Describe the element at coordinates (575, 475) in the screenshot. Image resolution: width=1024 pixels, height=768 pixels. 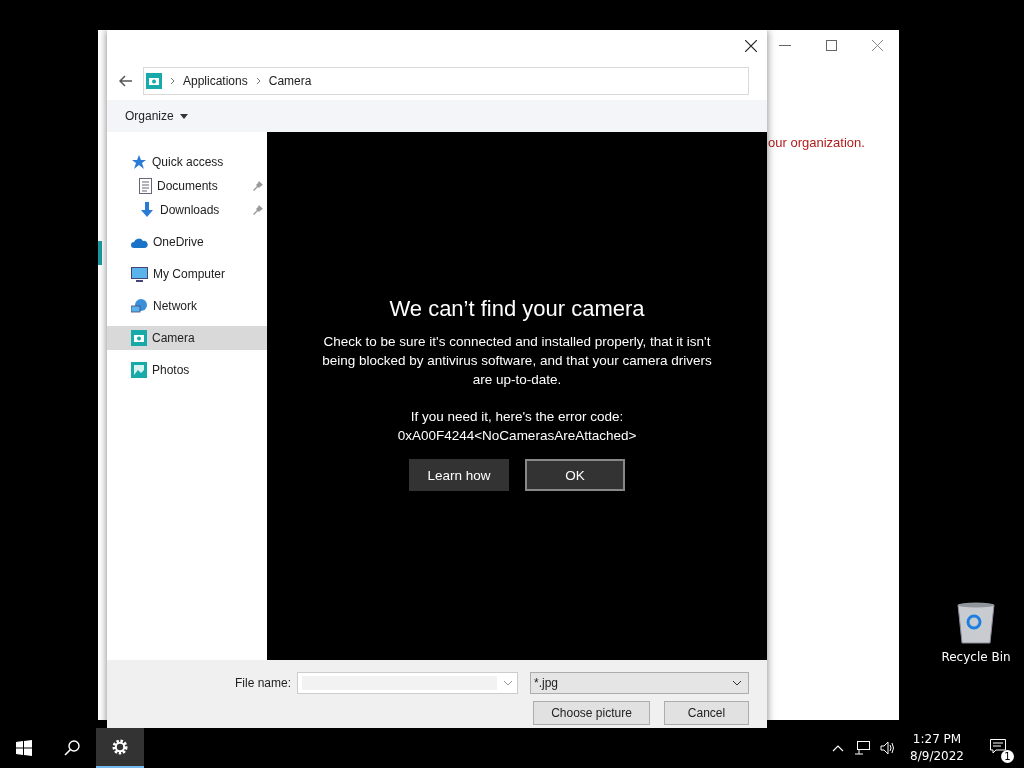
I see `dialog-button: OK` at that location.